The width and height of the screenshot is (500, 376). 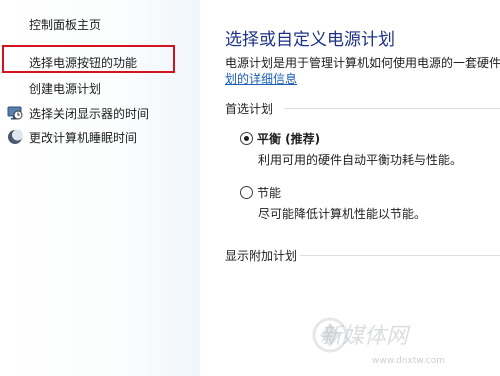 I want to click on page-title: 选择或自定义电源计划, so click(x=310, y=40).